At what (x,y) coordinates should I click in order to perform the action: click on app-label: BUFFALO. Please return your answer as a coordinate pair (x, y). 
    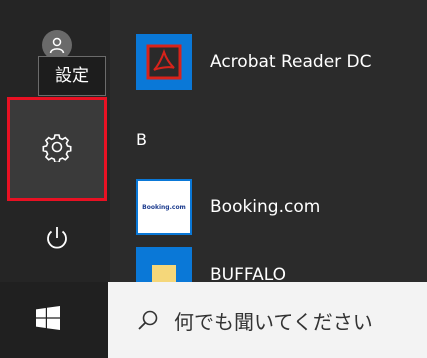
    Looking at the image, I should click on (248, 273).